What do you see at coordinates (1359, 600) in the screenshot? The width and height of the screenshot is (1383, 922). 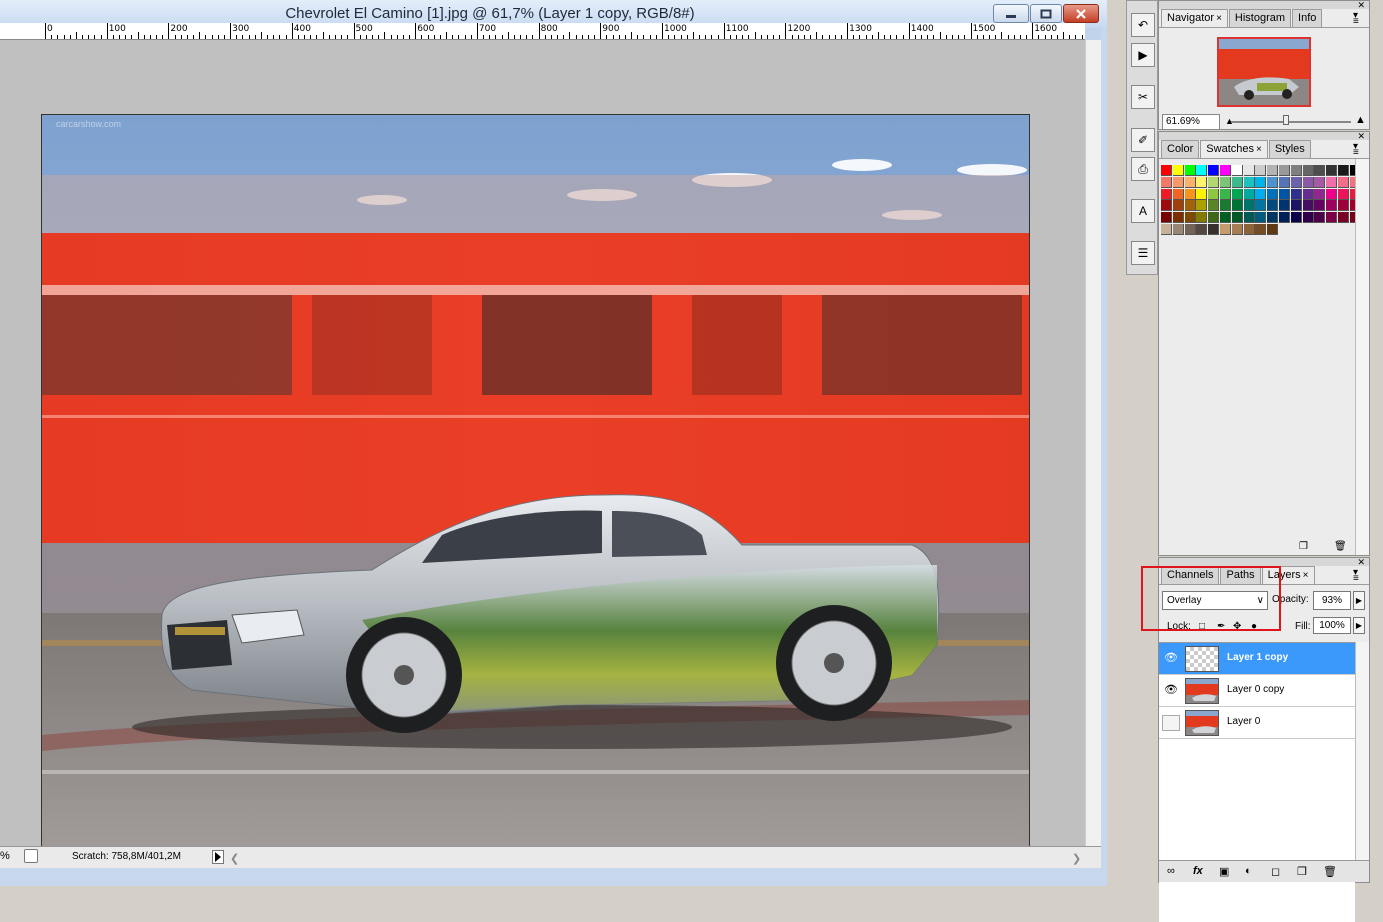 I see `opacity-slider-button: ▶` at bounding box center [1359, 600].